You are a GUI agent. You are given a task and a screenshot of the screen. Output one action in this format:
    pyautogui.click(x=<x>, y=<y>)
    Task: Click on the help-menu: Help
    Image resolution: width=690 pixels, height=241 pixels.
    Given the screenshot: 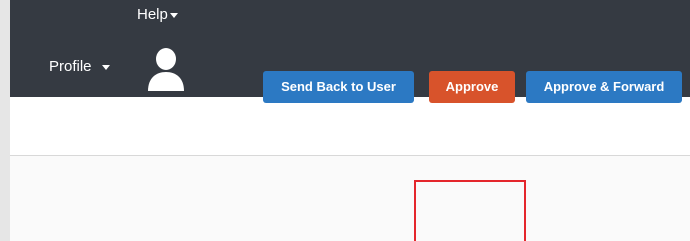 What is the action you would take?
    pyautogui.click(x=157, y=14)
    